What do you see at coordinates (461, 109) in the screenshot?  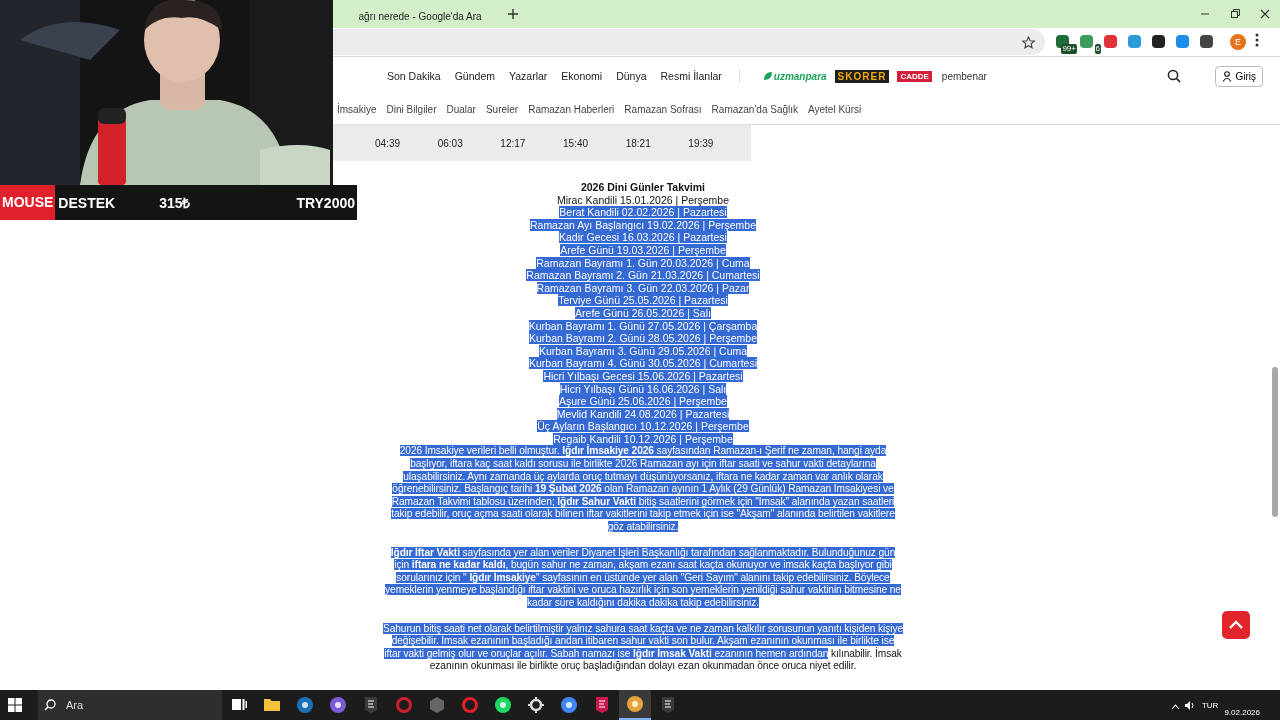 I see `sub-nav-link: Dualar` at bounding box center [461, 109].